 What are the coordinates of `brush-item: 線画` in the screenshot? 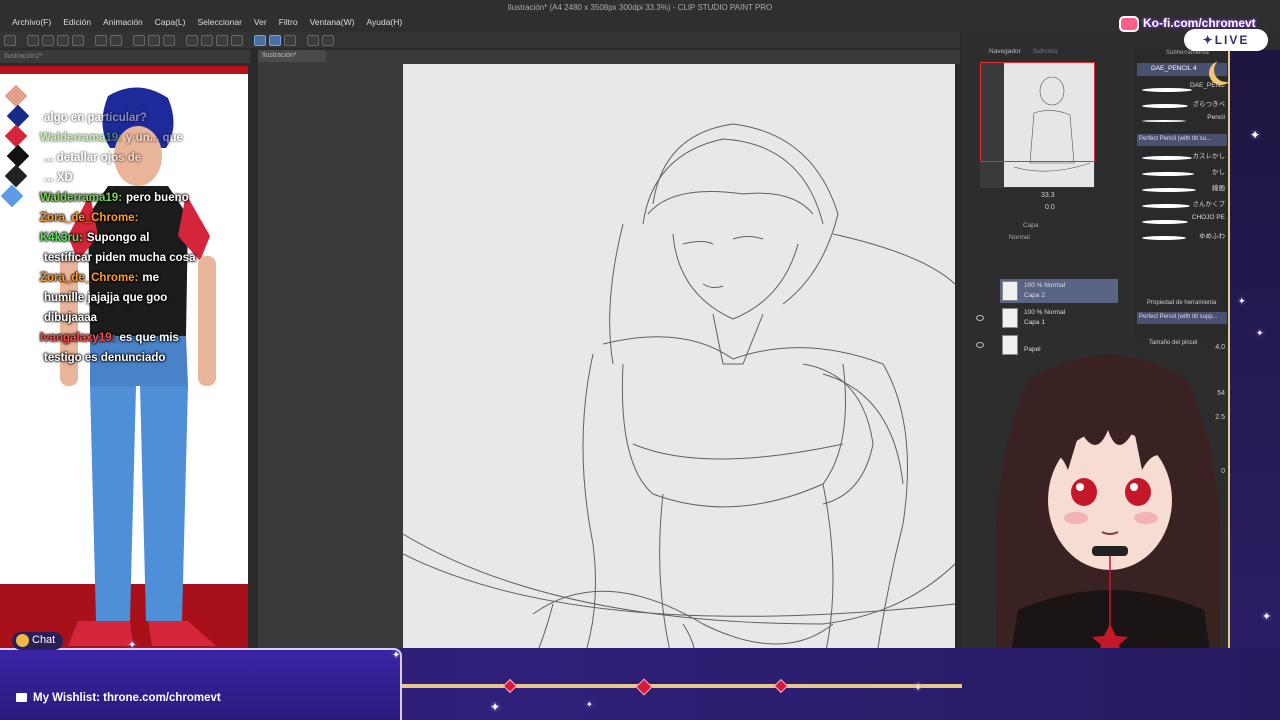 It's located at (1184, 190).